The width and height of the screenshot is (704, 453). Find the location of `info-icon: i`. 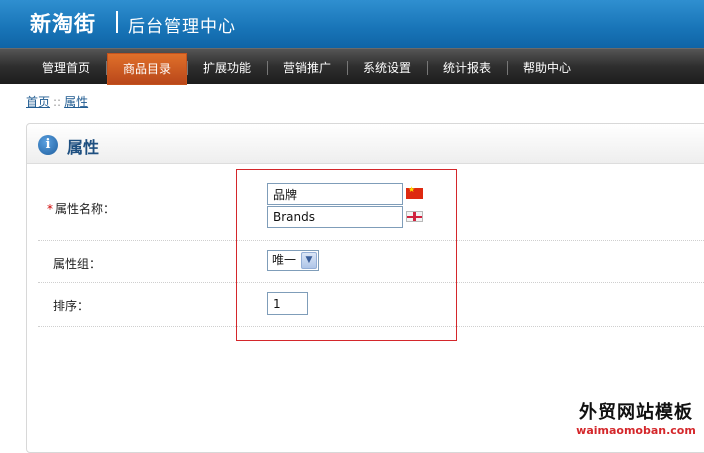

info-icon: i is located at coordinates (48, 145).